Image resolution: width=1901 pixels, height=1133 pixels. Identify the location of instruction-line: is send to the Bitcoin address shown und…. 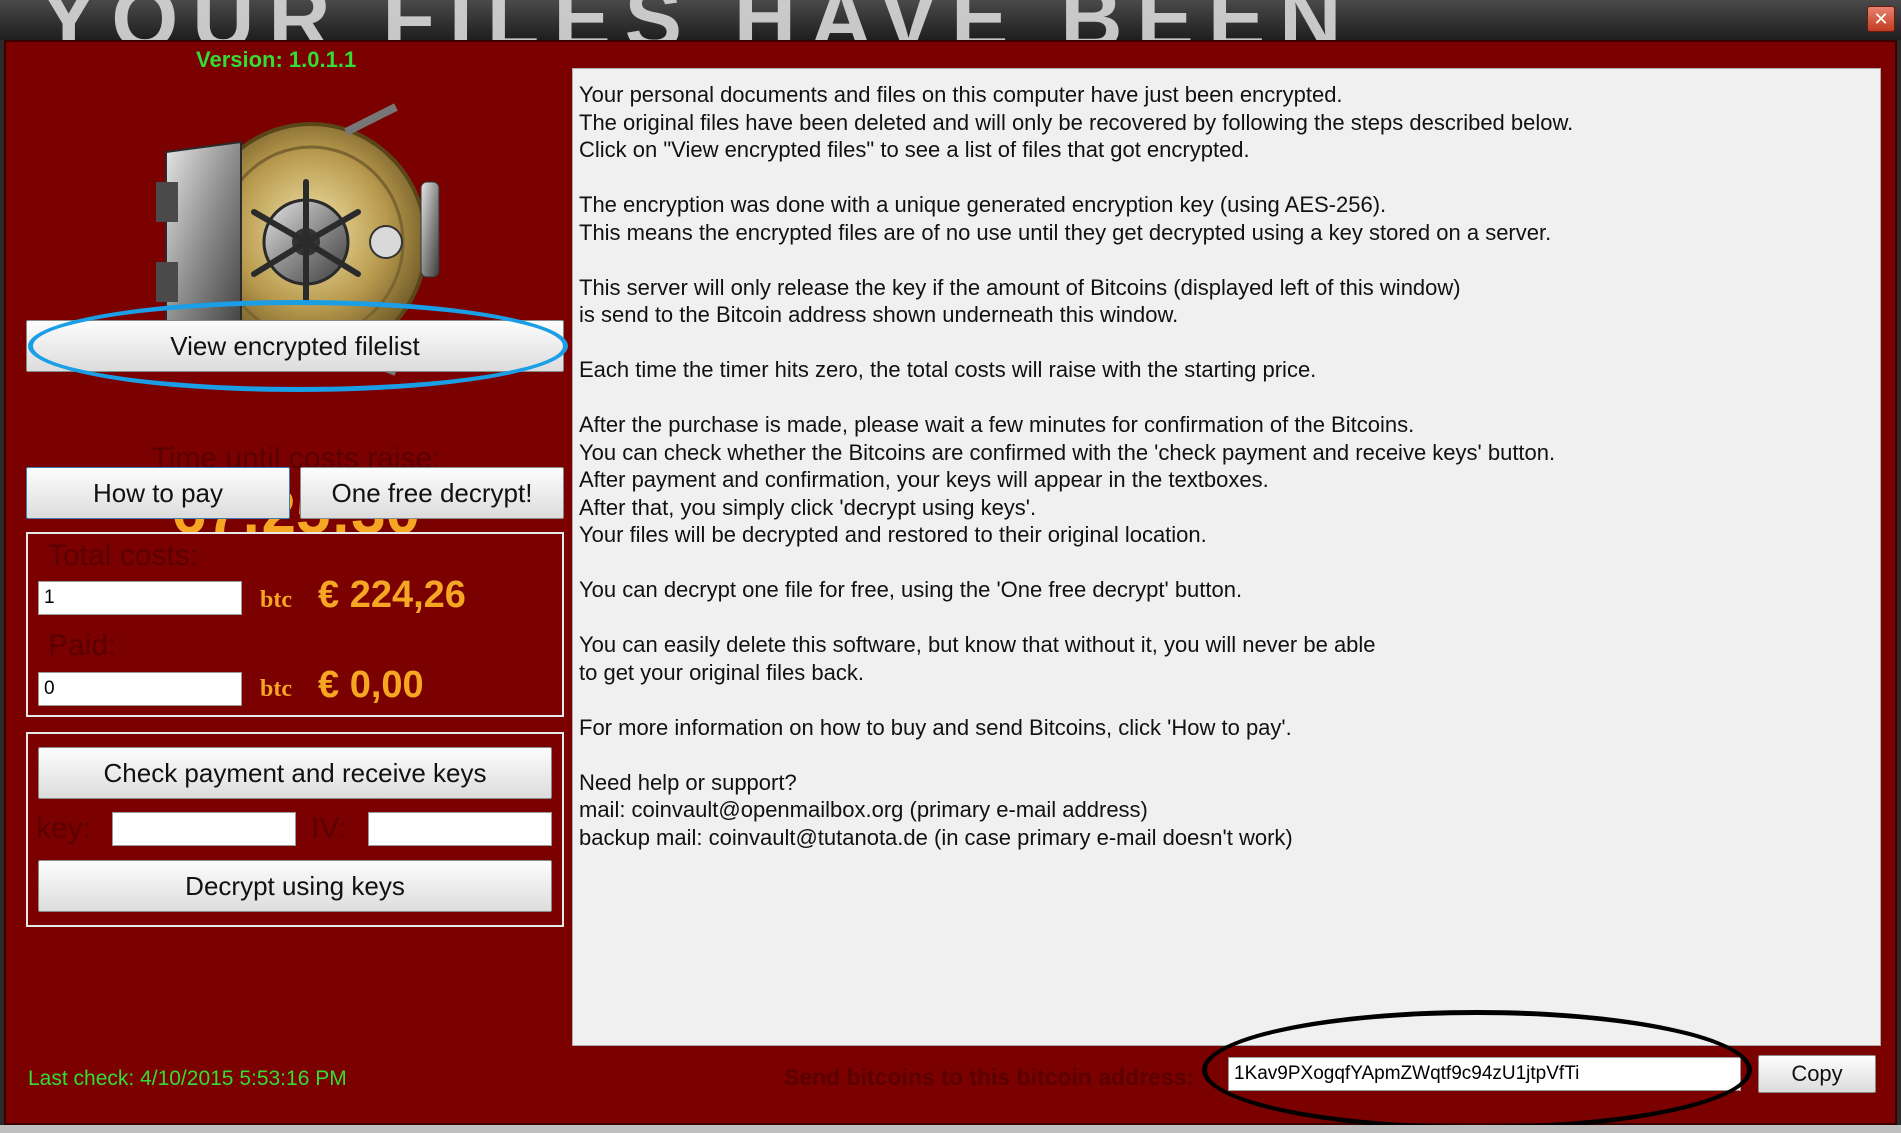
(879, 314).